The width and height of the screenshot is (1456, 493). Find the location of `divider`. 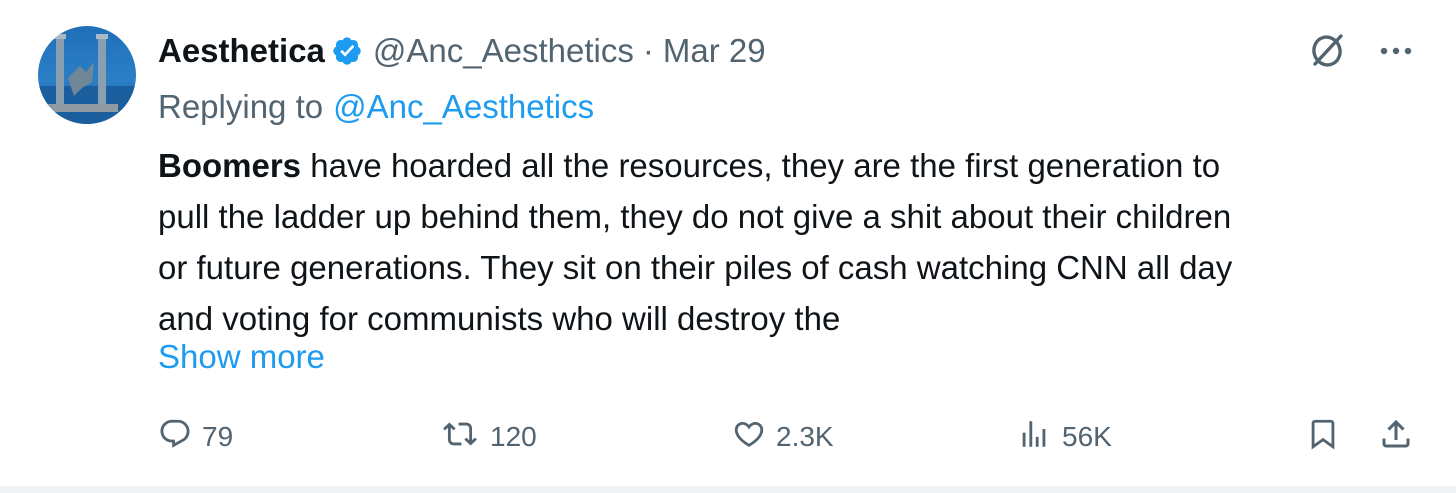

divider is located at coordinates (728, 489).